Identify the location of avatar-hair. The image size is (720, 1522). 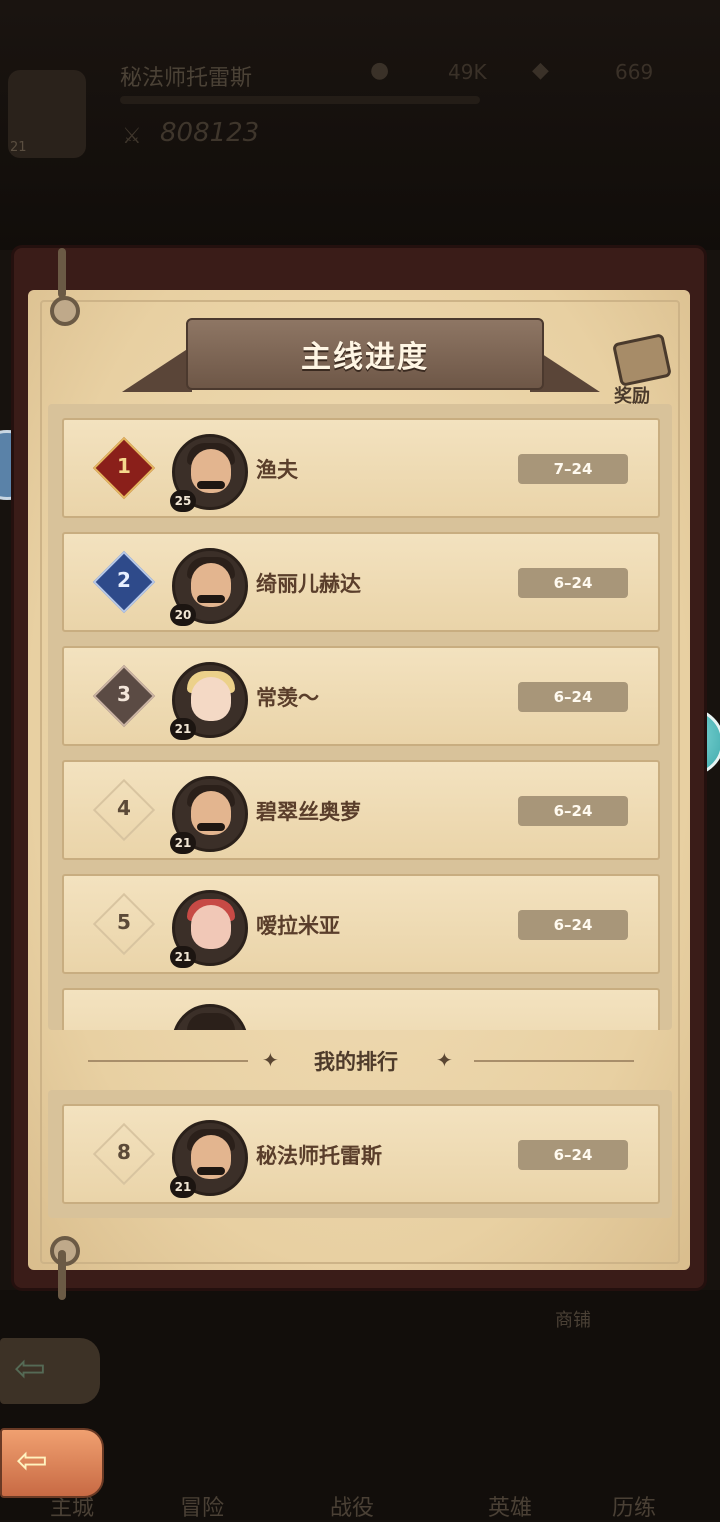
(211, 1021).